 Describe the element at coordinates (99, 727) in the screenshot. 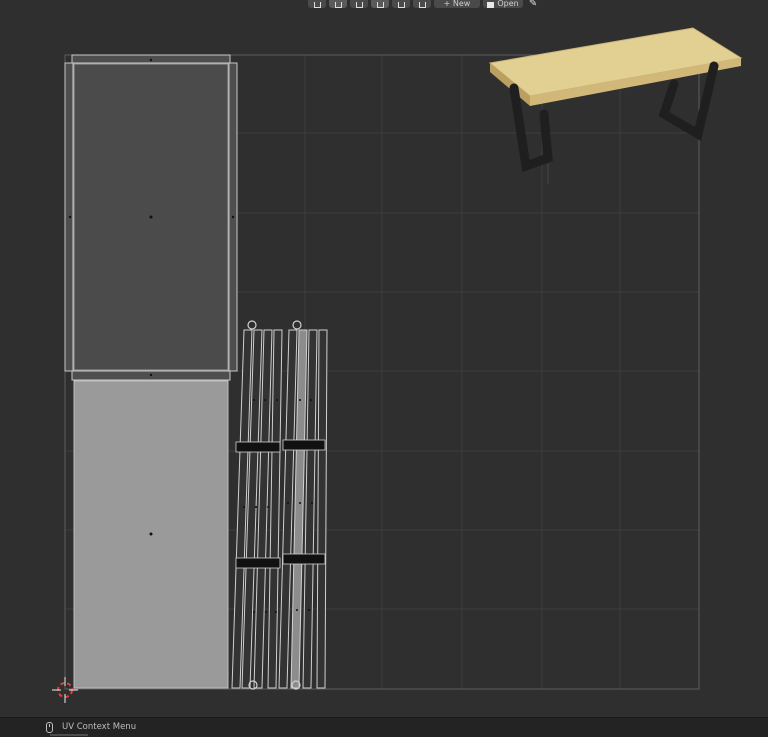

I see `status-context-menu-hint: UV Context Menu` at that location.